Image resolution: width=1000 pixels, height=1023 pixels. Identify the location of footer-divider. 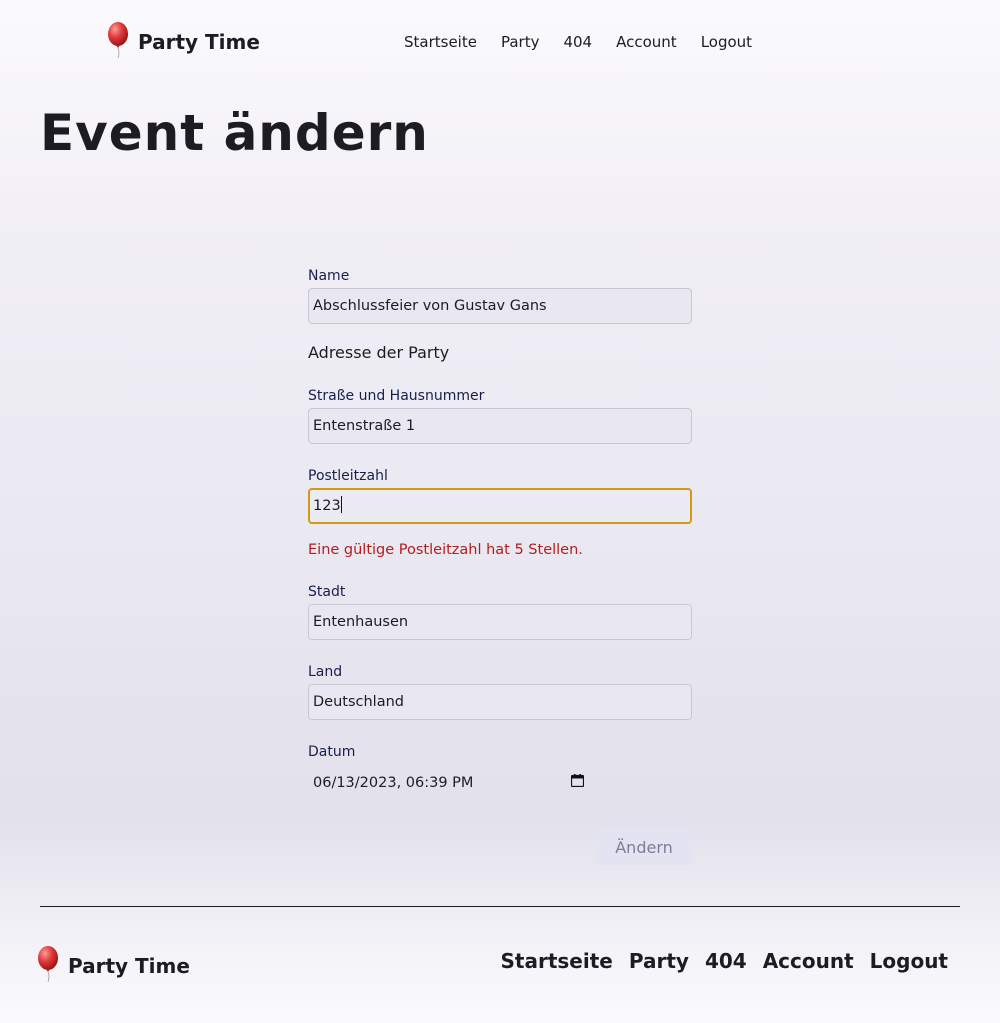
(500, 906).